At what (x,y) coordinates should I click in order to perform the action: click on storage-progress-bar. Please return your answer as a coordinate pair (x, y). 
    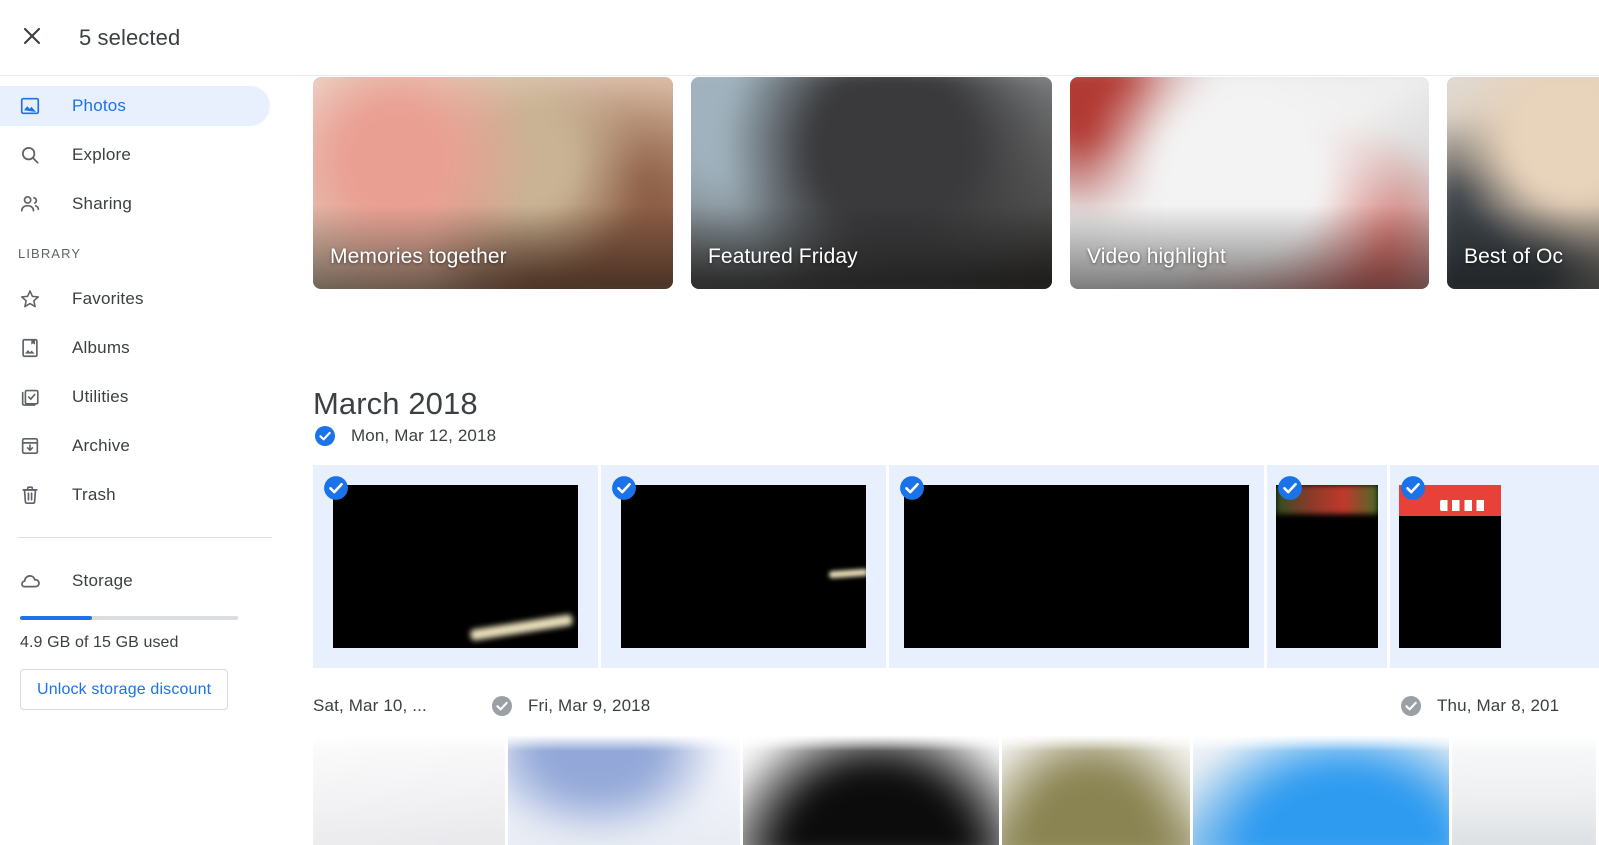
    Looking at the image, I should click on (129, 618).